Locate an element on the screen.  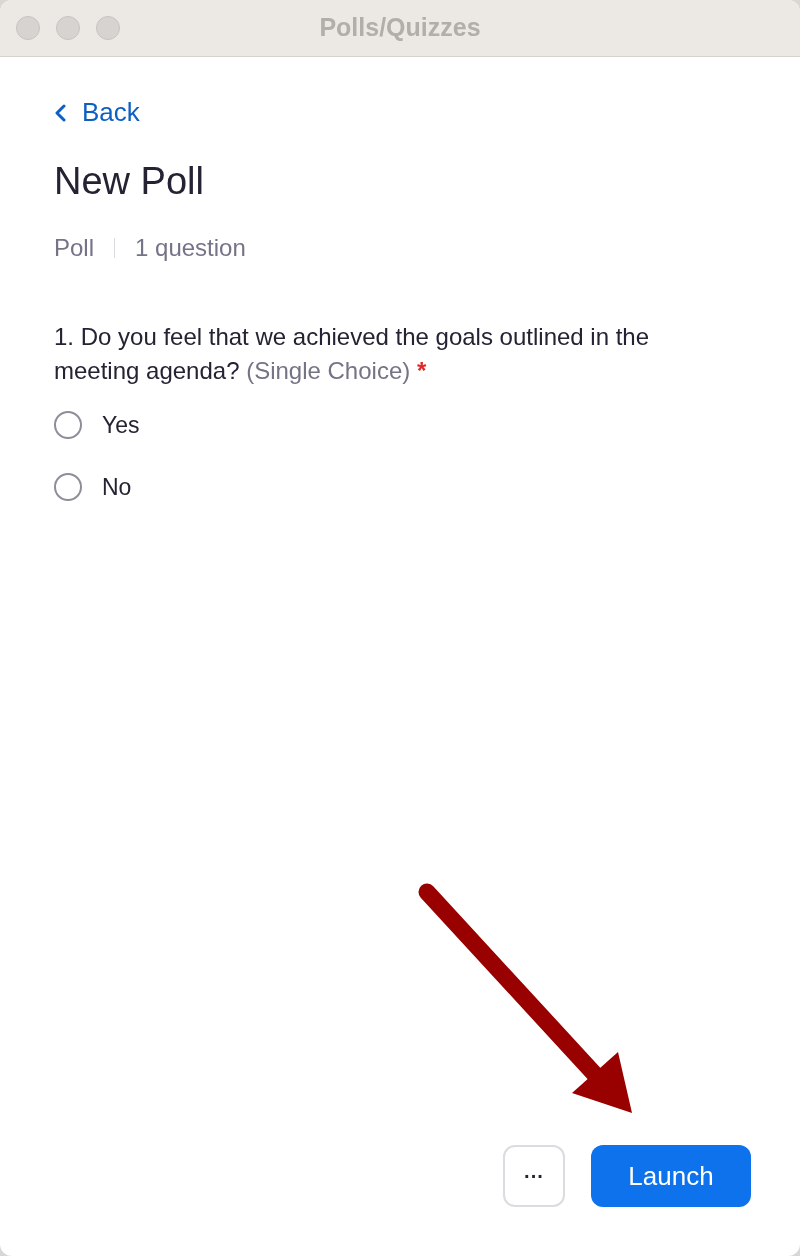
back-link: Back is located at coordinates (97, 112).